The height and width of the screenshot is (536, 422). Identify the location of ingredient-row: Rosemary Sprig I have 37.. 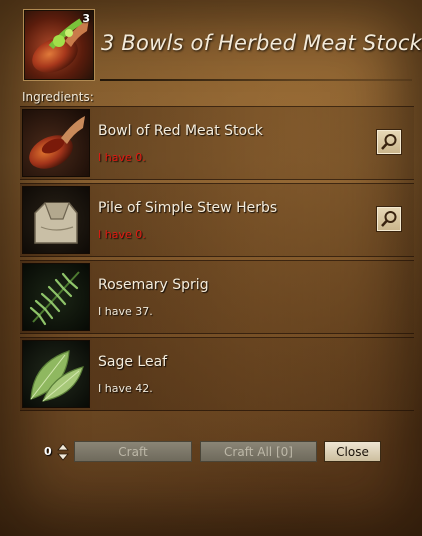
(217, 297).